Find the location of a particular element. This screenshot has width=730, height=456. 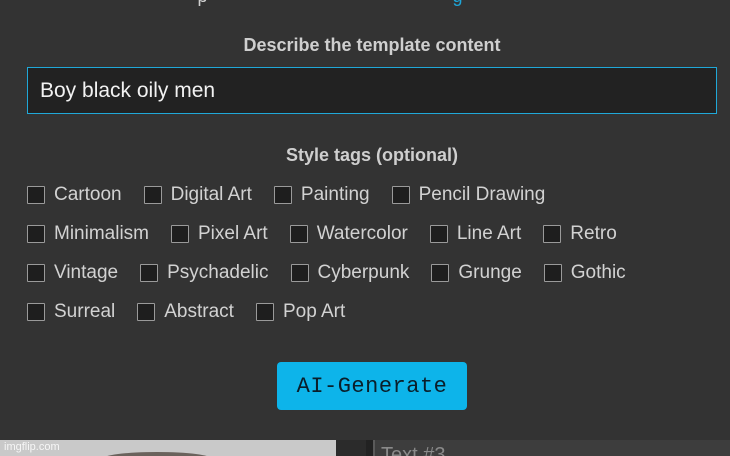

imgflip-watermark: imgflip.com is located at coordinates (32, 447).